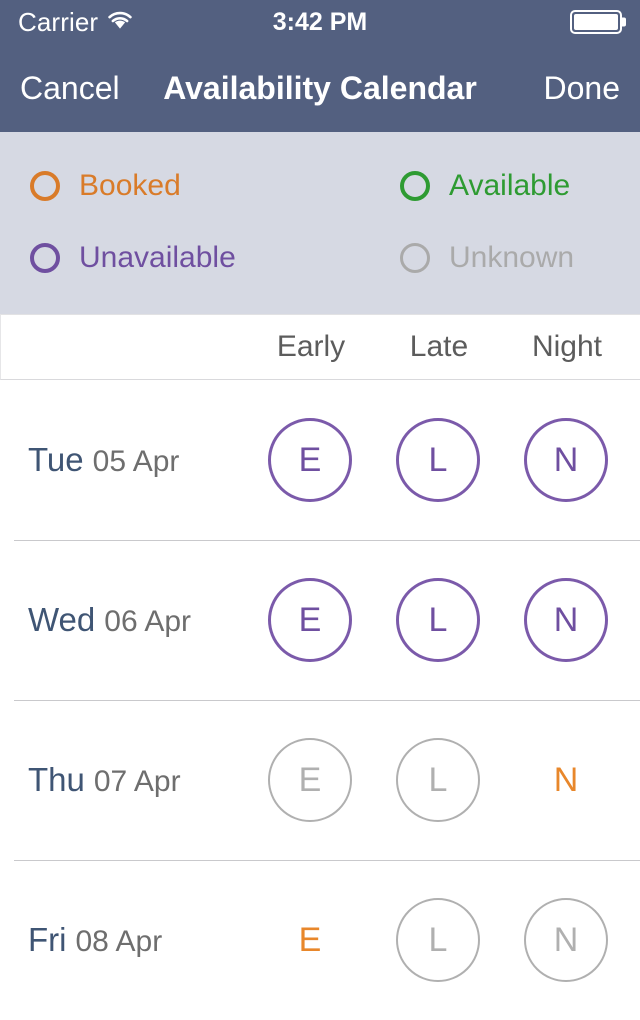 This screenshot has width=640, height=1020. I want to click on battery-nub, so click(624, 22).